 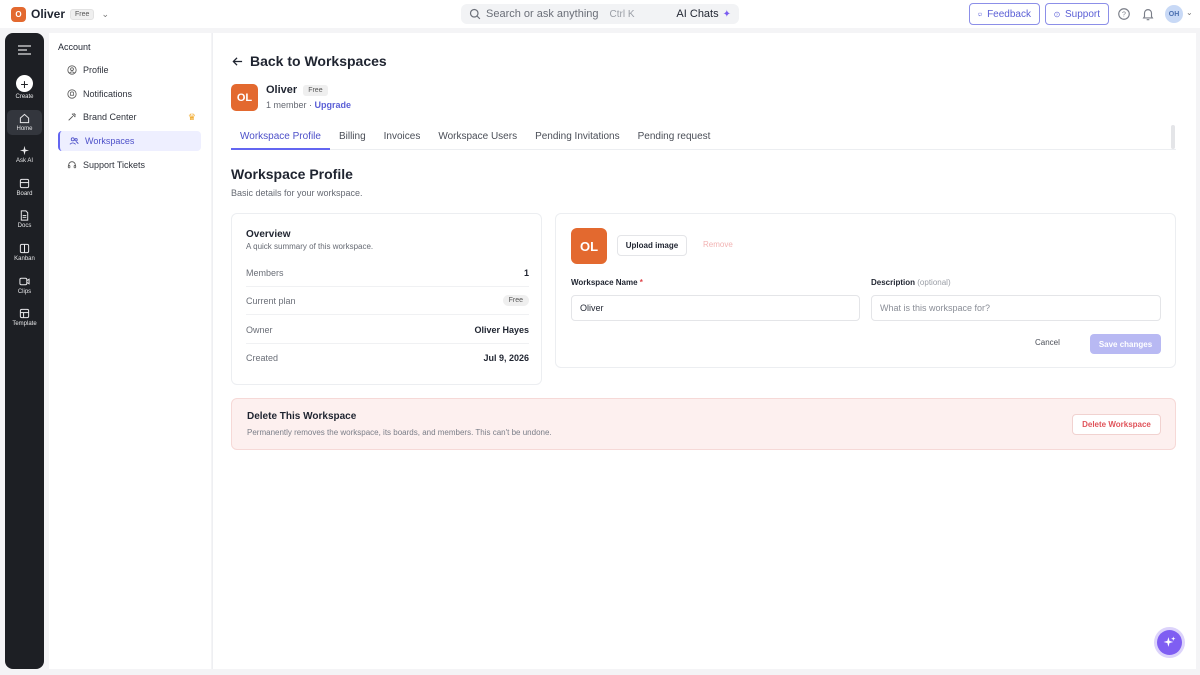 What do you see at coordinates (387, 330) in the screenshot?
I see `overview-row-owner: Owner Oliver Hayes` at bounding box center [387, 330].